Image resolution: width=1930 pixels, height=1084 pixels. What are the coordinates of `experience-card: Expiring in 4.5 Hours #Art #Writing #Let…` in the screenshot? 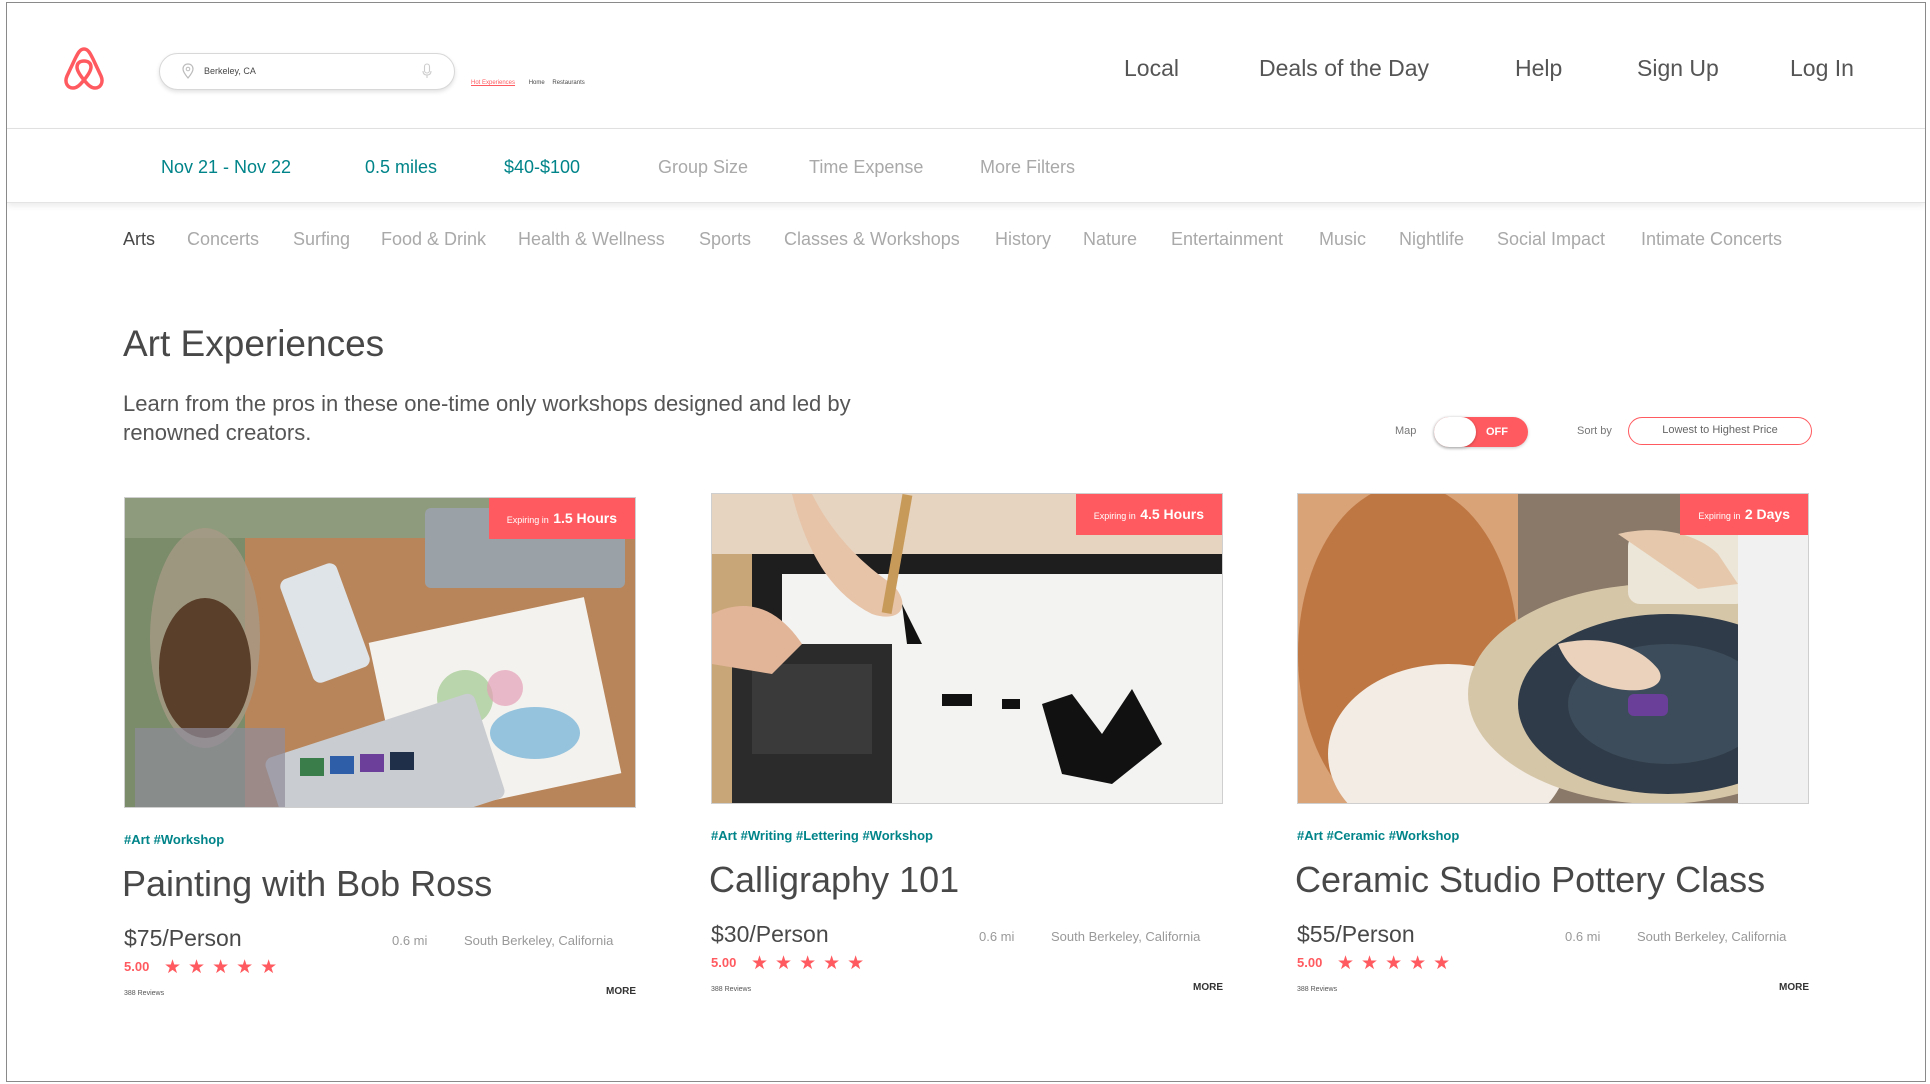 It's located at (966, 753).